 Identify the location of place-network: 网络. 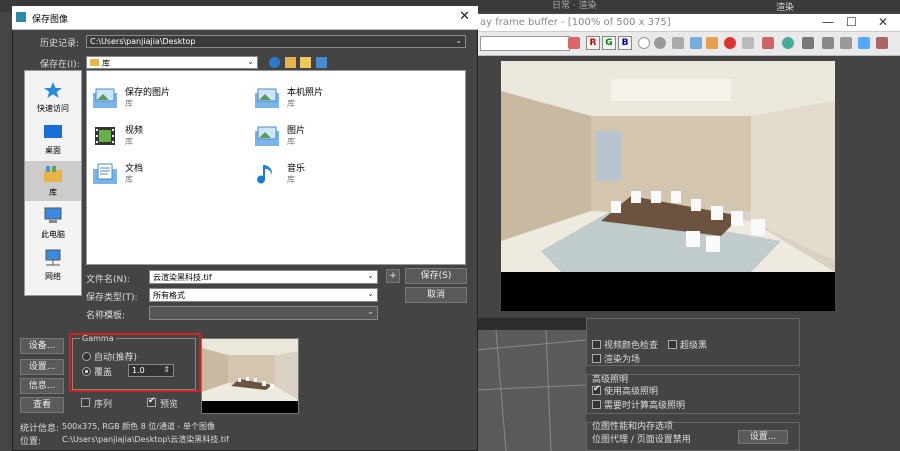
(53, 265).